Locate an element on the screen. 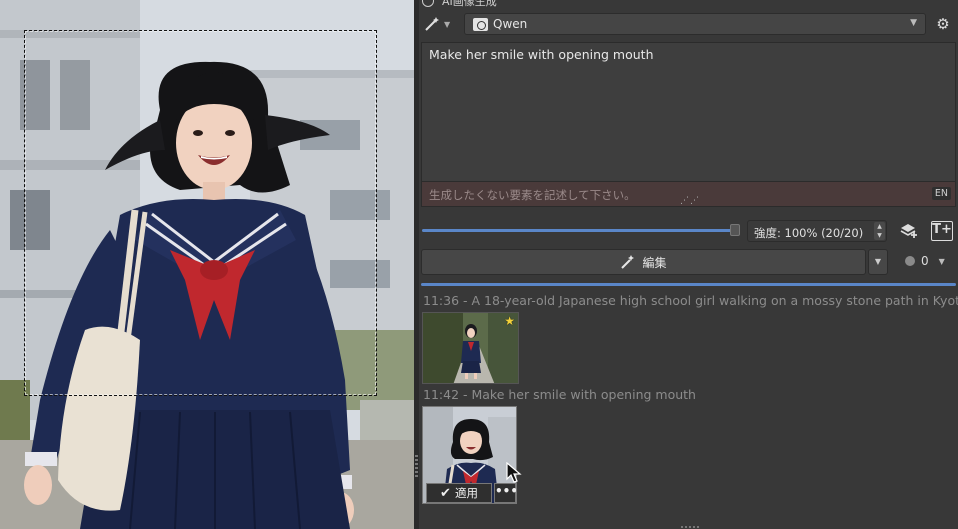 The image size is (958, 529). mode-menu-button: ▼ is located at coordinates (438, 24).